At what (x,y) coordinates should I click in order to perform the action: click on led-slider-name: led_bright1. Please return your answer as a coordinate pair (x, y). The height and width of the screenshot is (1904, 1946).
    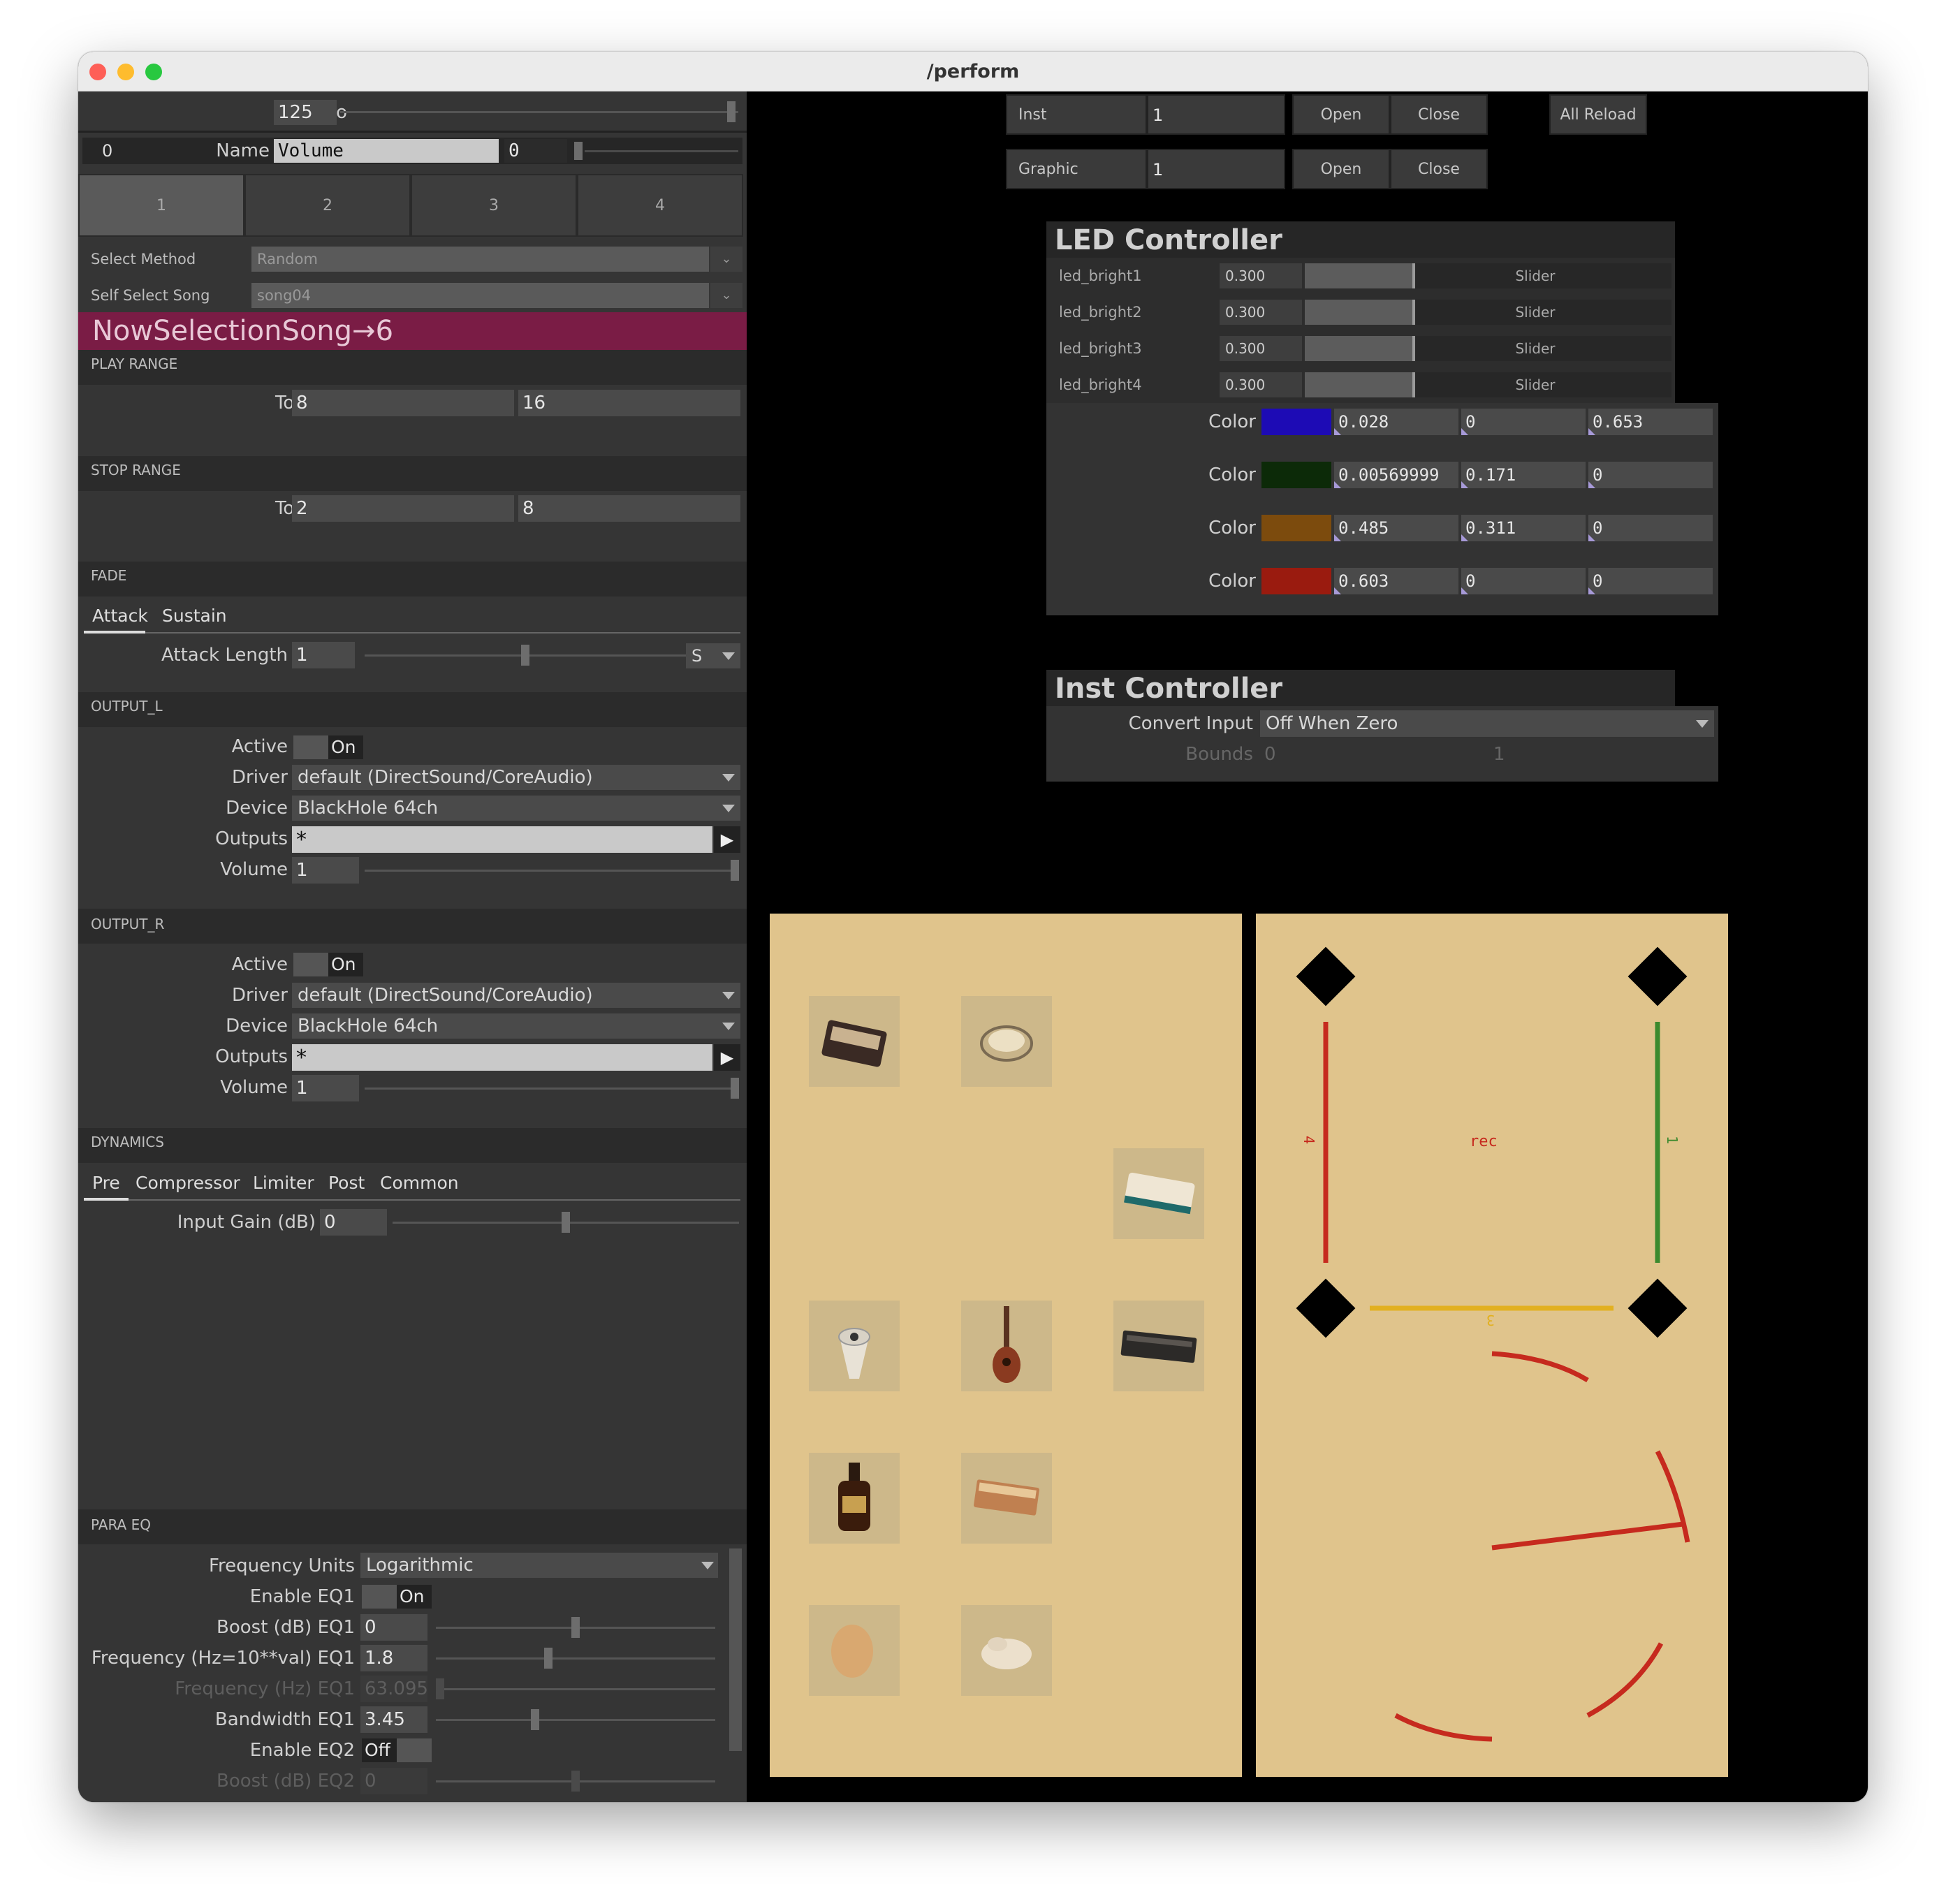
    Looking at the image, I should click on (1100, 276).